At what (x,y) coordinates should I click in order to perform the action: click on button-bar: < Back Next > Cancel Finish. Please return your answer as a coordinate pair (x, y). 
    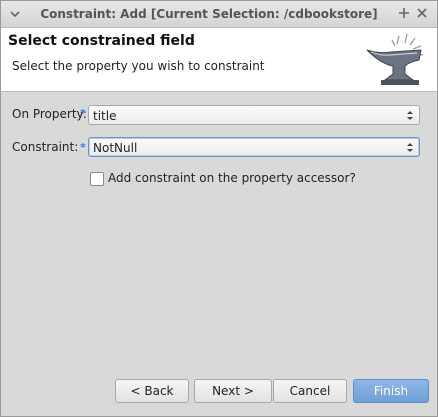
    Looking at the image, I should click on (219, 391).